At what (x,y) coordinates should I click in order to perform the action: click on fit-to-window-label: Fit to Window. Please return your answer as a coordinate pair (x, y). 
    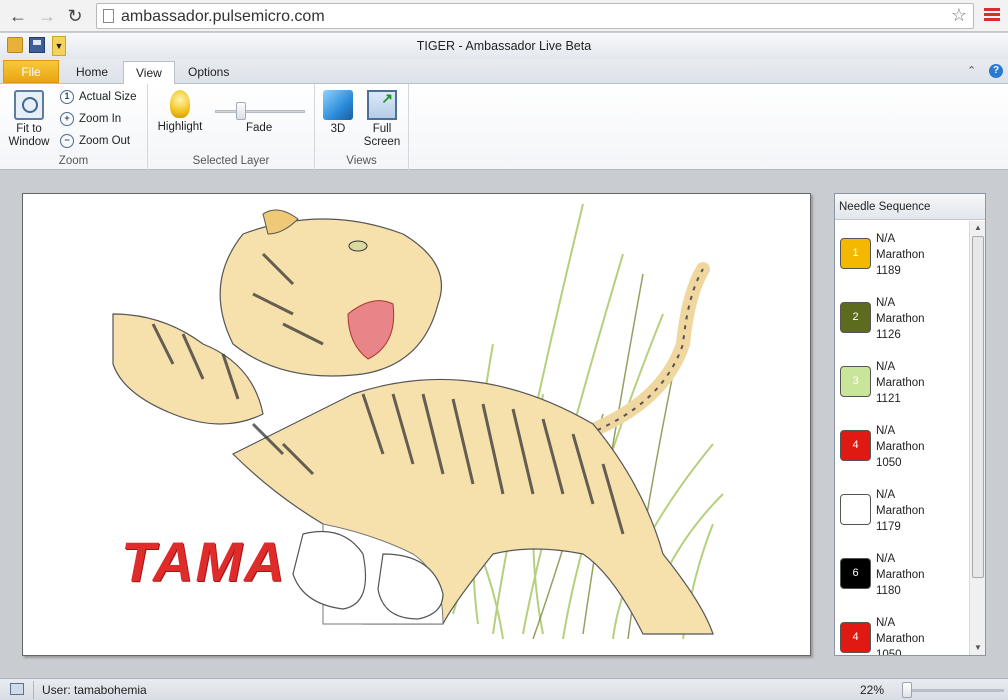
    Looking at the image, I should click on (29, 135).